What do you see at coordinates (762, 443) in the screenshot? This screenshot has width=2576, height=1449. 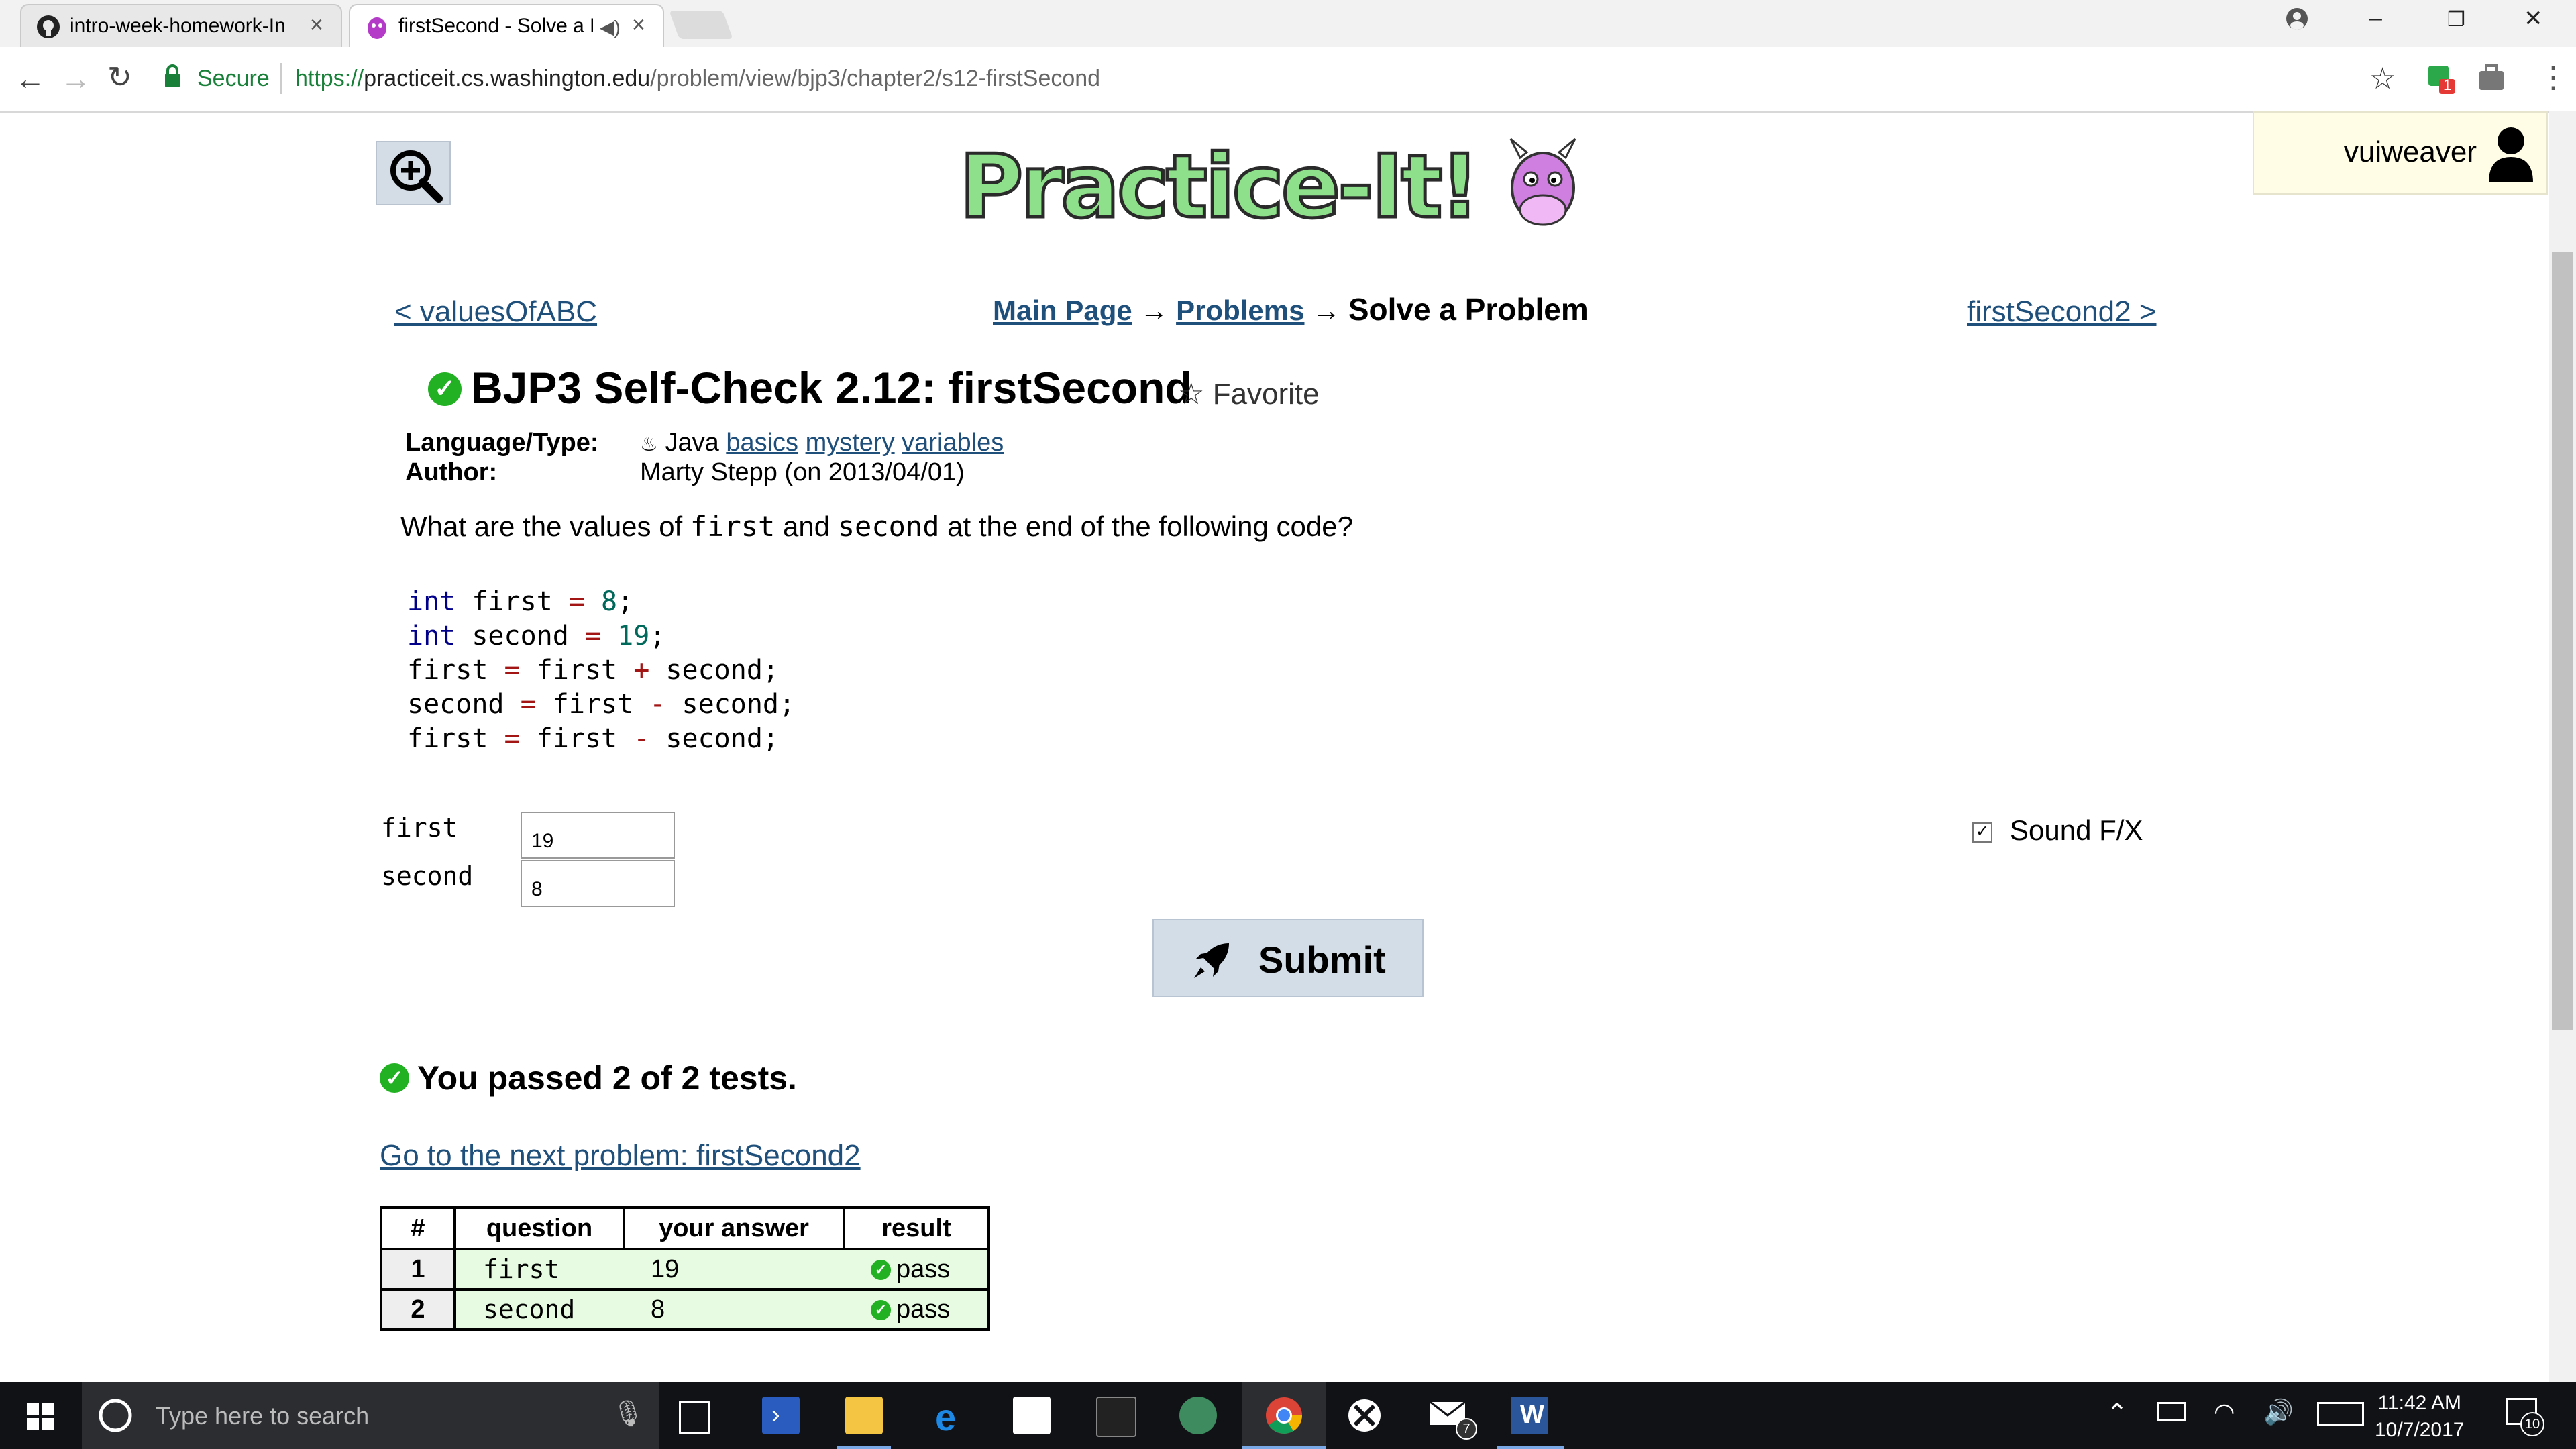 I see `tag-basics: basics` at bounding box center [762, 443].